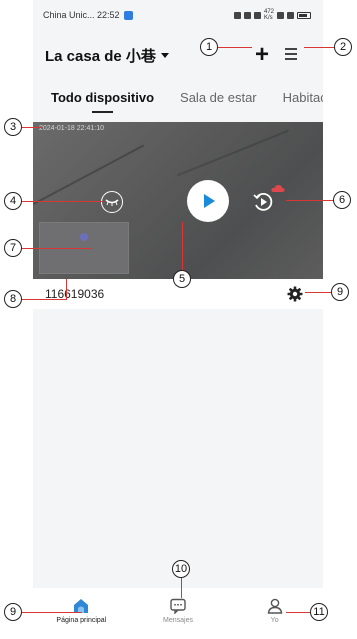 This screenshot has height=639, width=357. Describe the element at coordinates (178, 15) in the screenshot. I see `status-bar: China Unic... 22:52 472 K/s` at that location.